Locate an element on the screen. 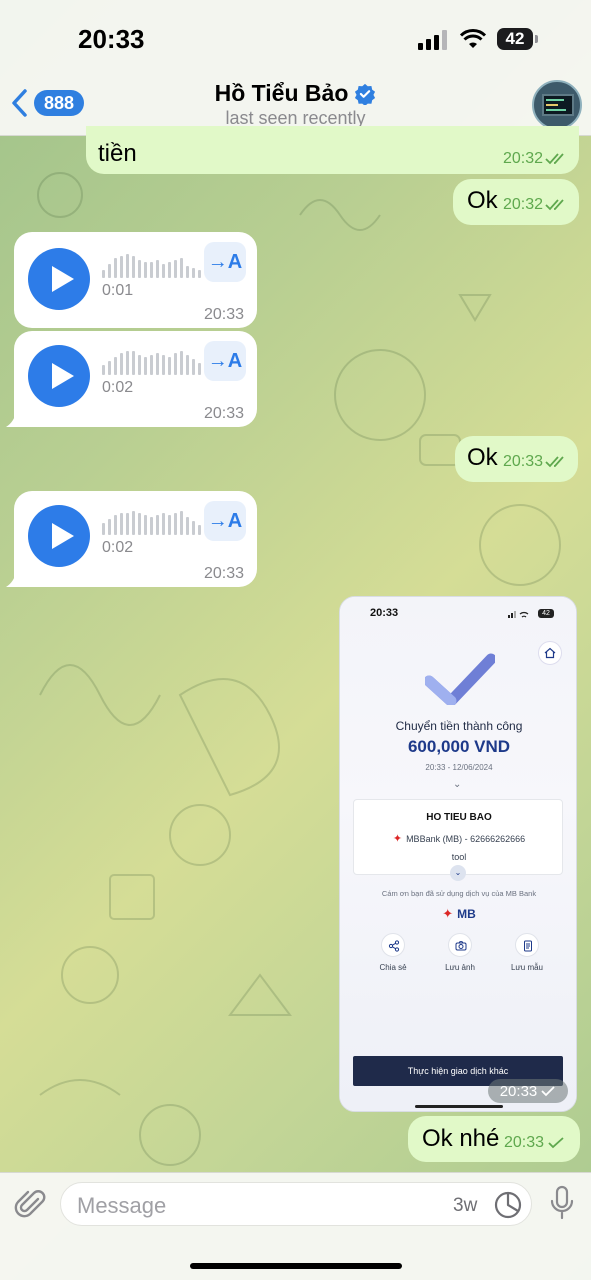 Image resolution: width=591 pixels, height=1280 pixels. share-icon is located at coordinates (393, 945).